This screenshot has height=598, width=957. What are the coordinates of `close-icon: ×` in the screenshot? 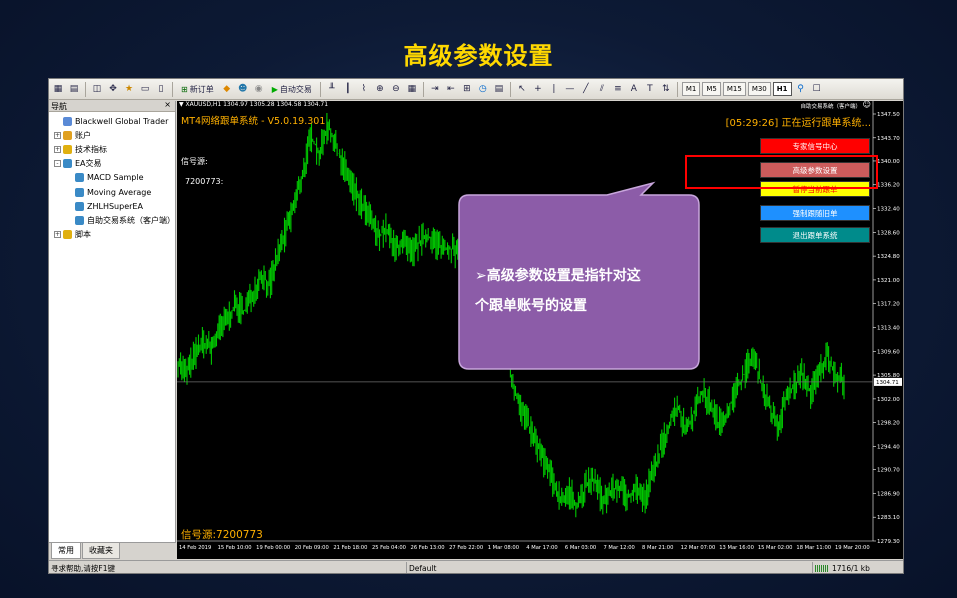 It's located at (167, 104).